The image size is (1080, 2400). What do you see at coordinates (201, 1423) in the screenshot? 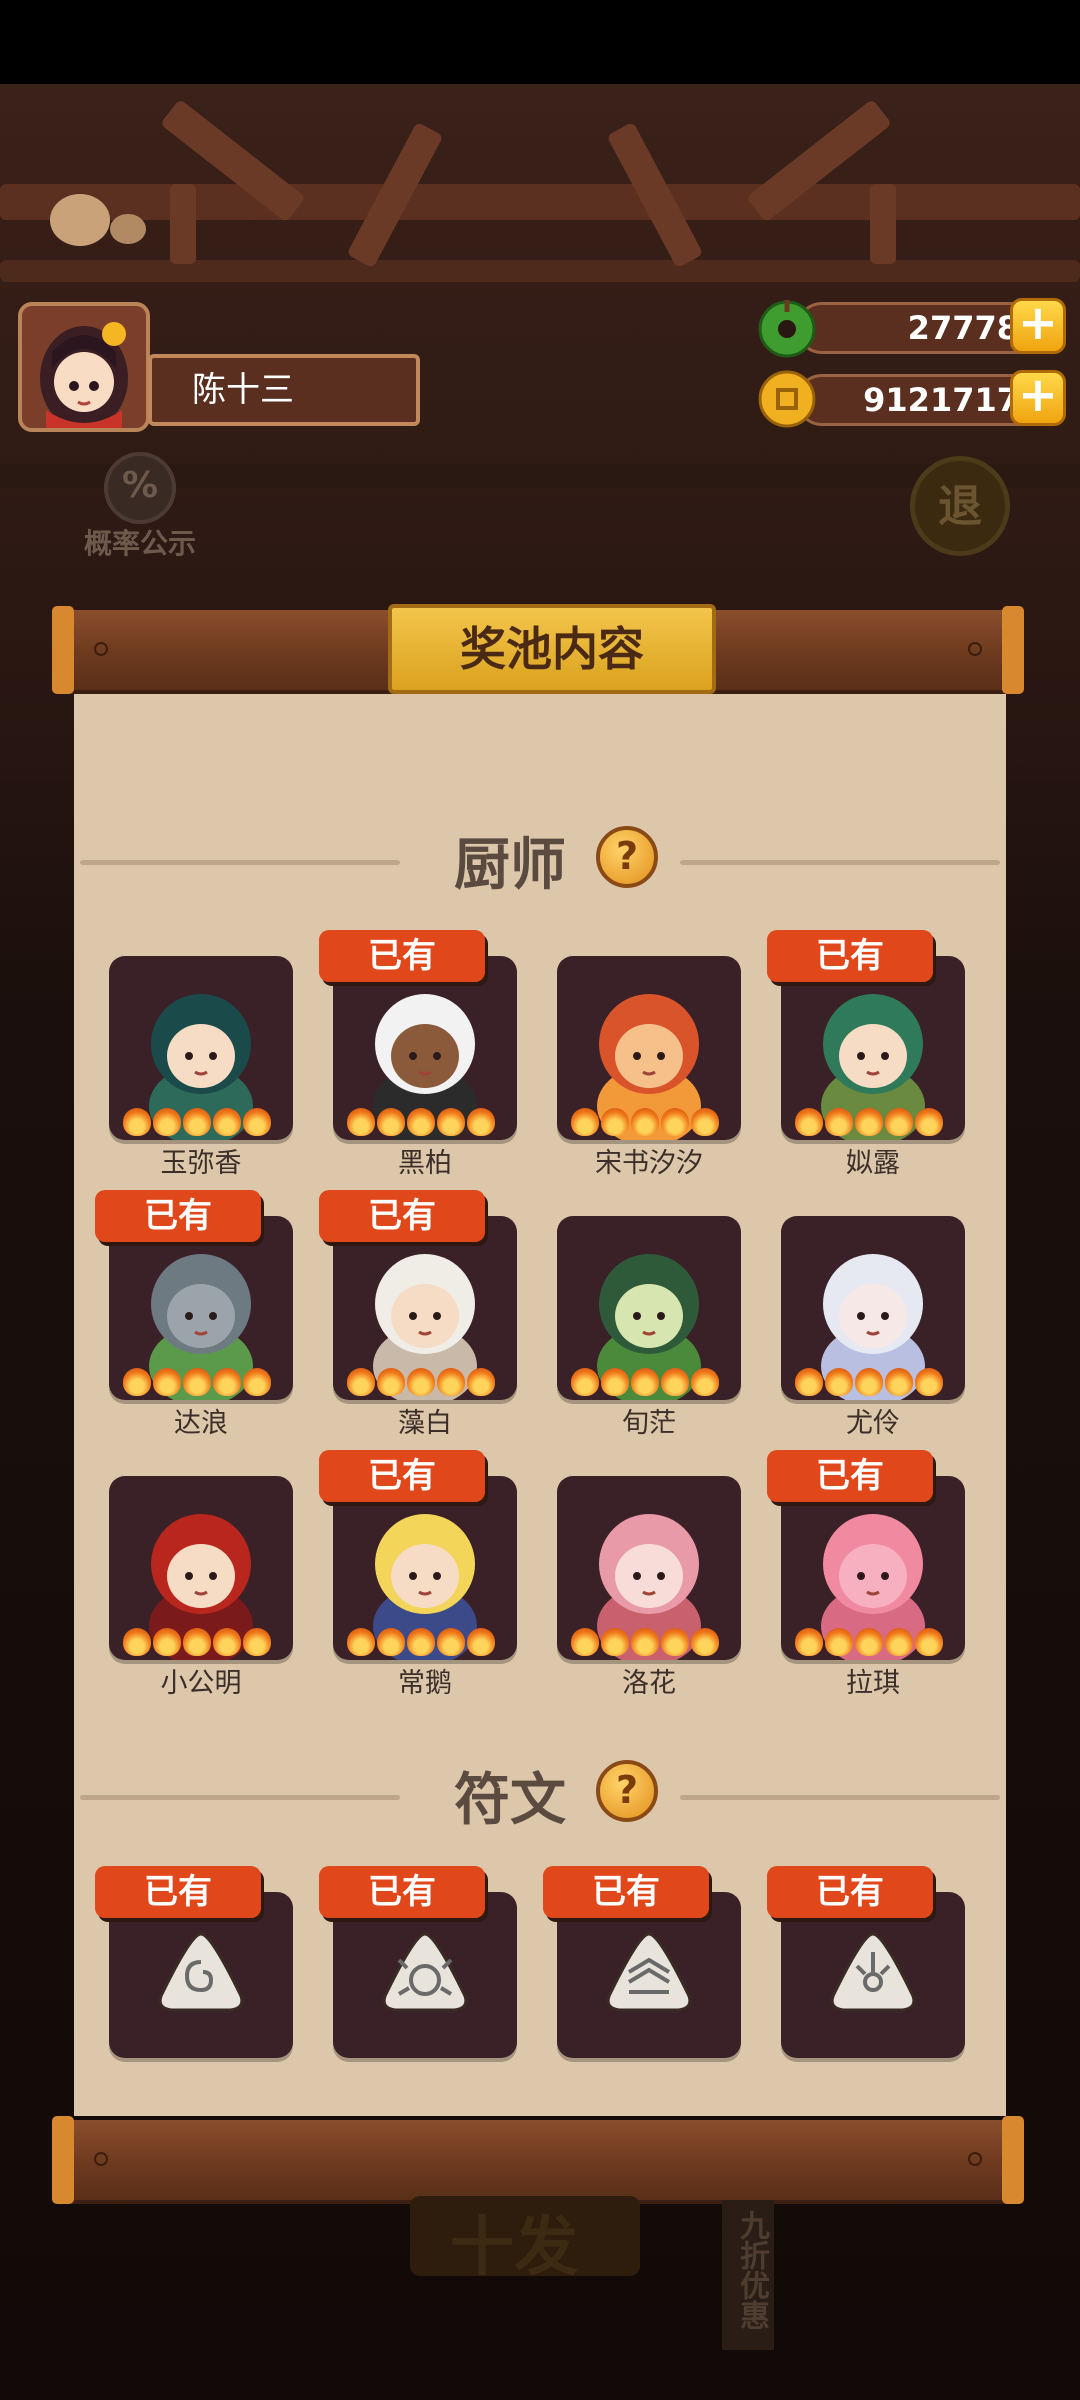
I see `chef-name: 达浪` at bounding box center [201, 1423].